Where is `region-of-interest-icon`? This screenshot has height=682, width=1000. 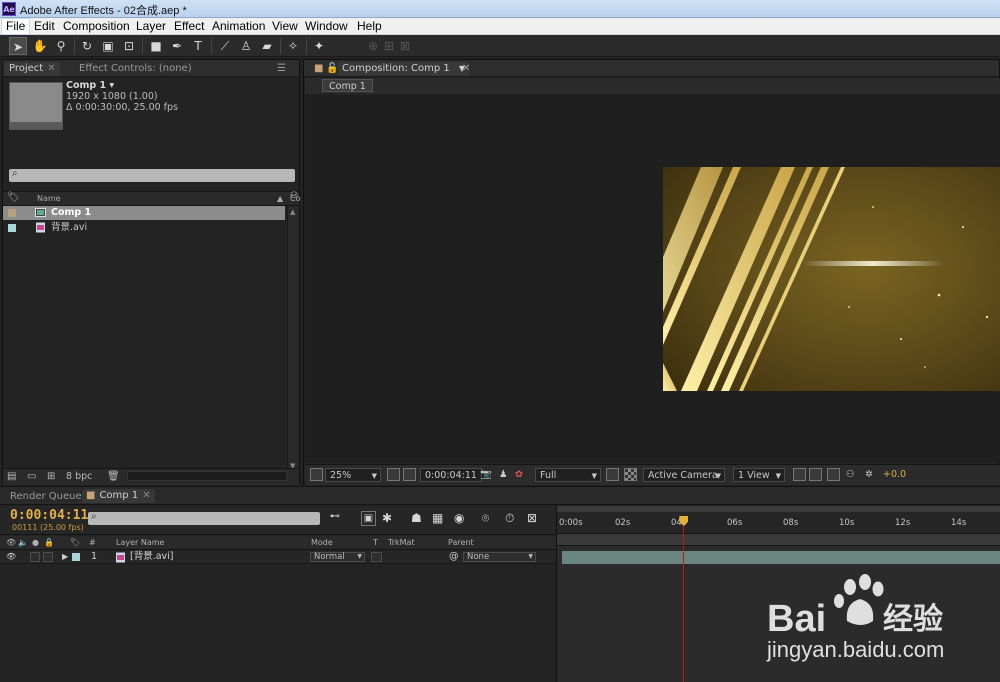
region-of-interest-icon is located at coordinates (612, 474).